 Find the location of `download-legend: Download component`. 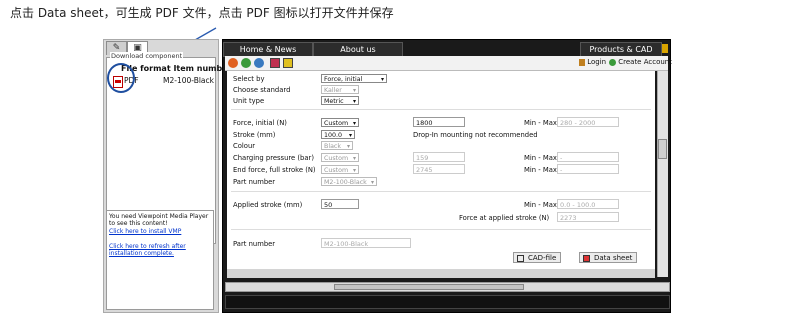

download-legend: Download component is located at coordinates (147, 56).